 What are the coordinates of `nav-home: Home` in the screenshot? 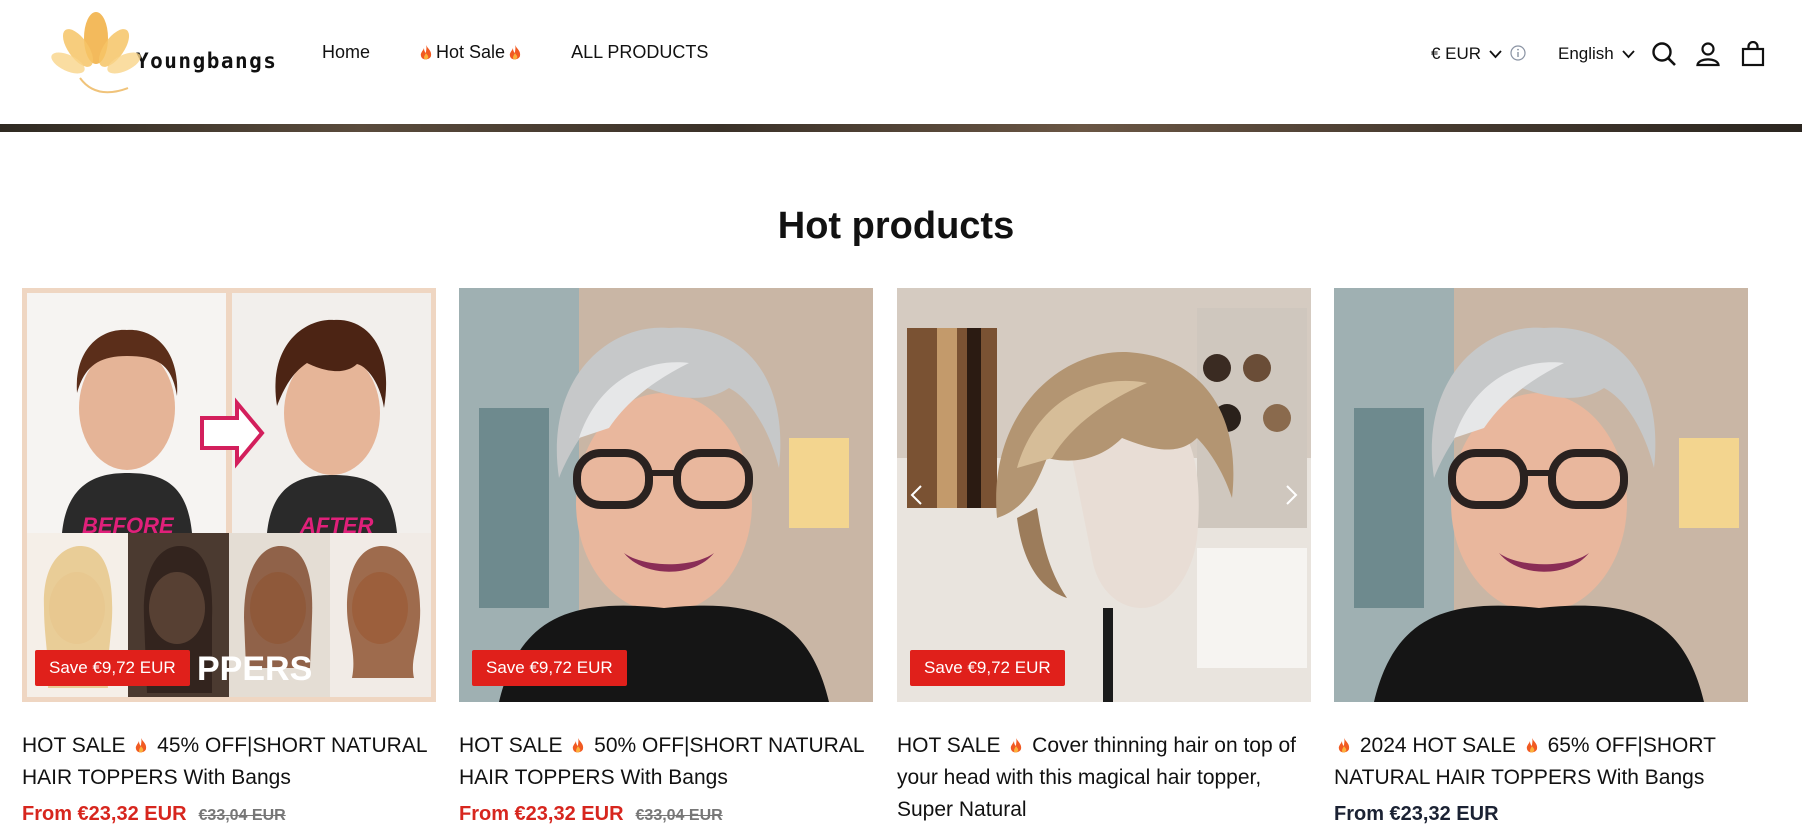 It's located at (346, 52).